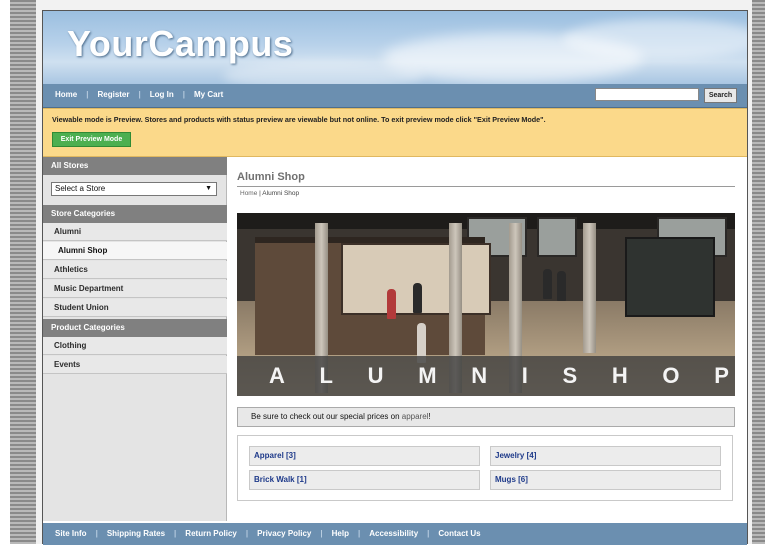  I want to click on hero-caption-letter: P, so click(721, 375).